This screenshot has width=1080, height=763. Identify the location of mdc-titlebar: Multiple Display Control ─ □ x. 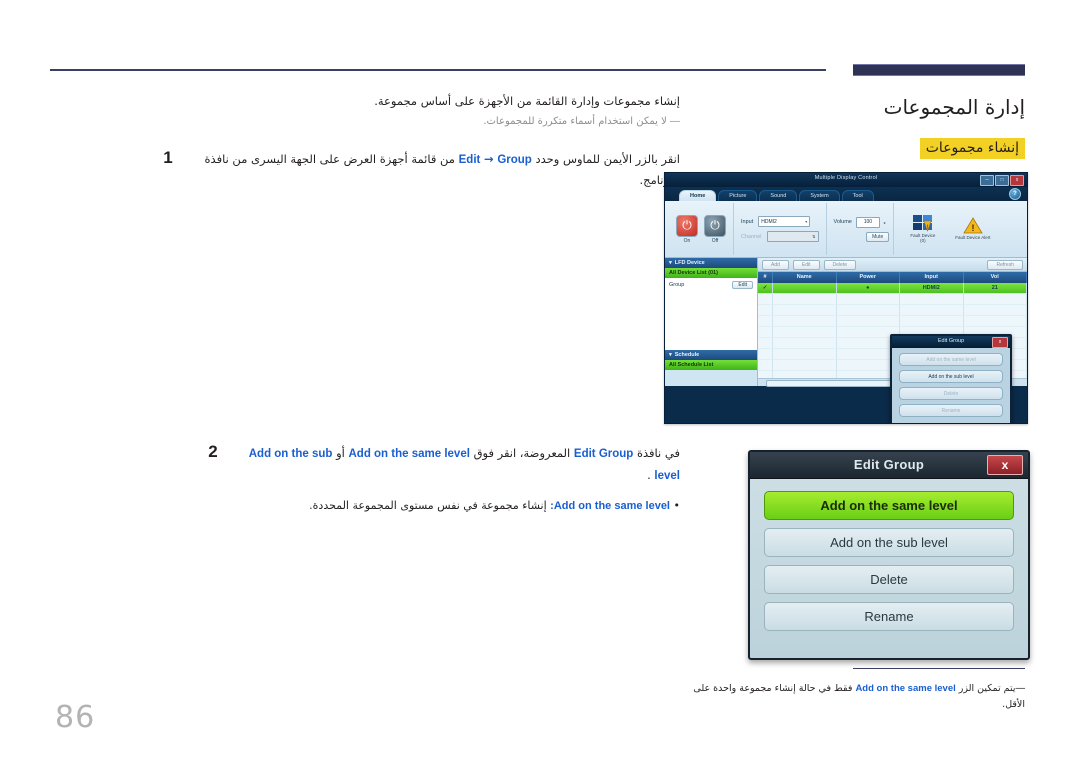
(846, 180).